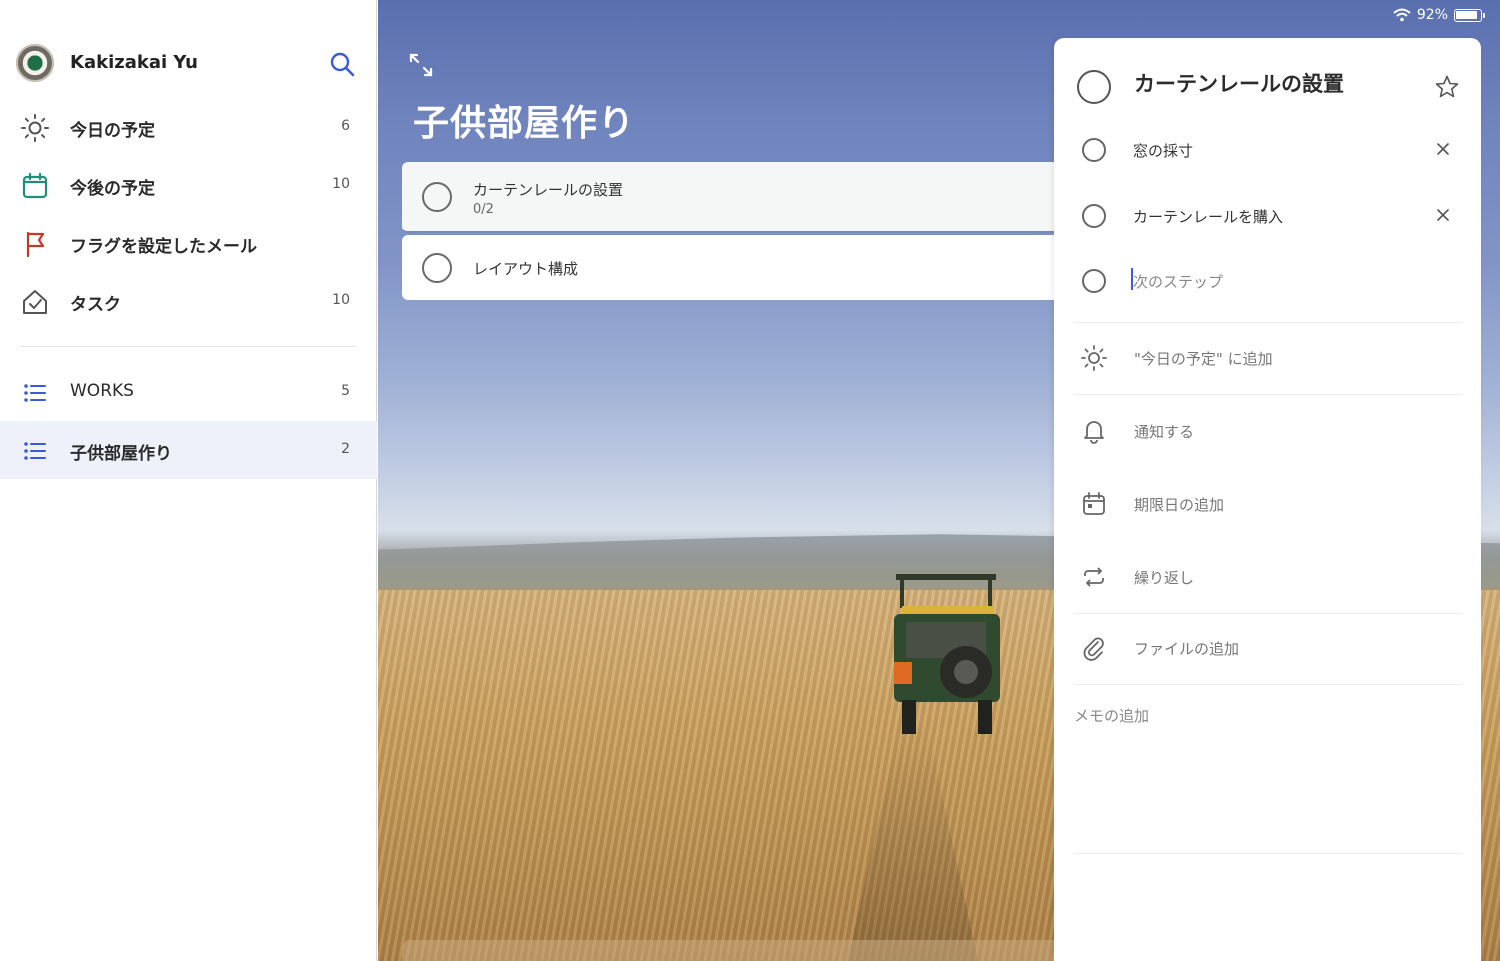 The image size is (1500, 961). Describe the element at coordinates (526, 269) in the screenshot. I see `task-title: レイアウト構成` at that location.